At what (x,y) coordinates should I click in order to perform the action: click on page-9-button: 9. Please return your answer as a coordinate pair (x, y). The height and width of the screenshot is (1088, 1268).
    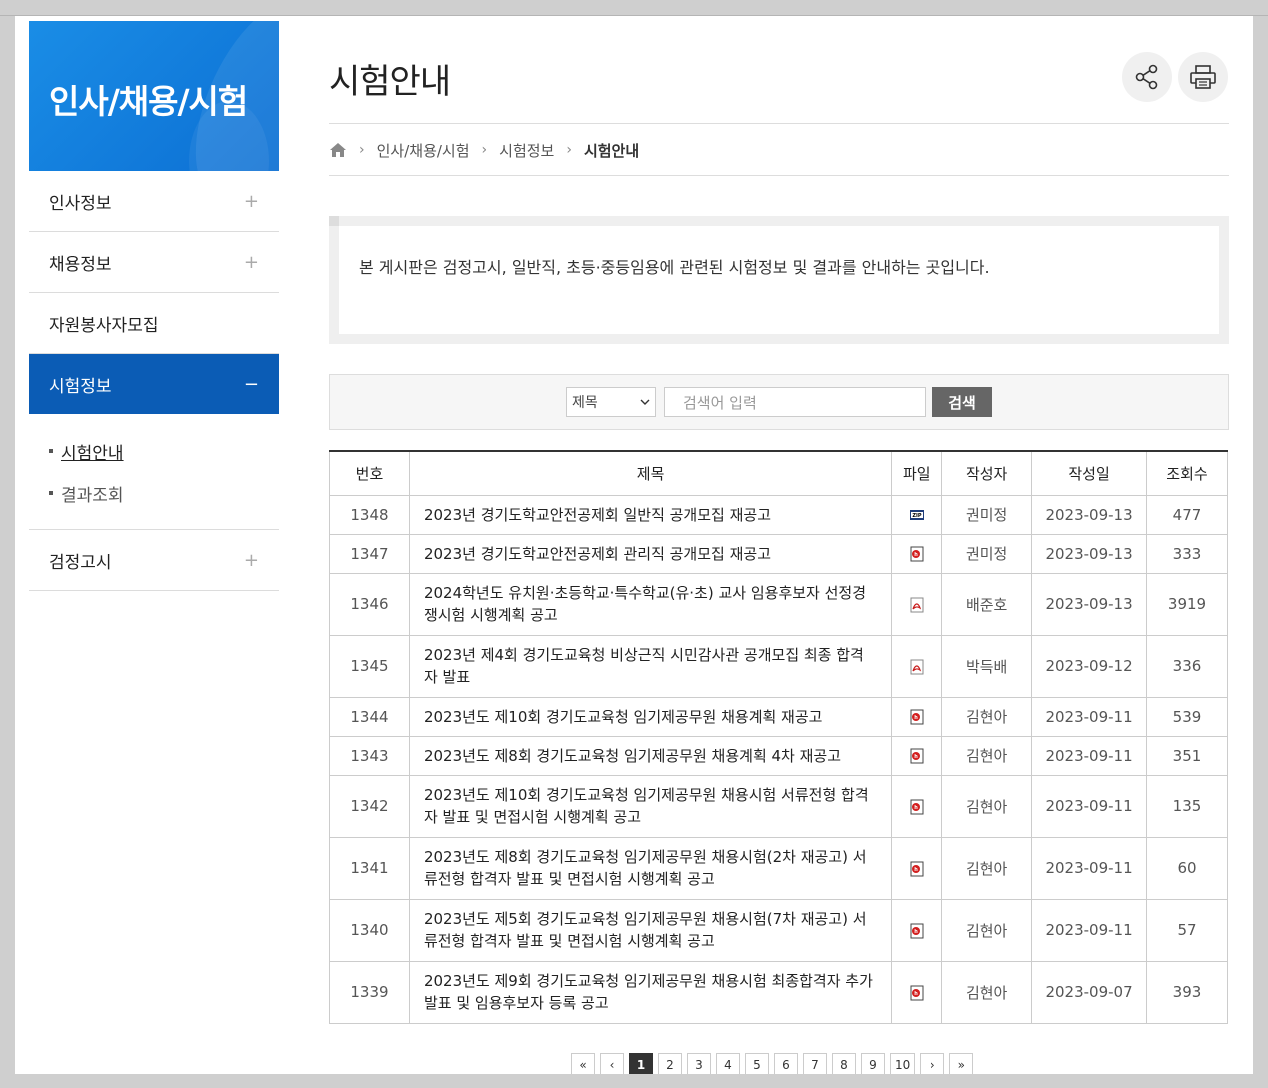
    Looking at the image, I should click on (873, 1063).